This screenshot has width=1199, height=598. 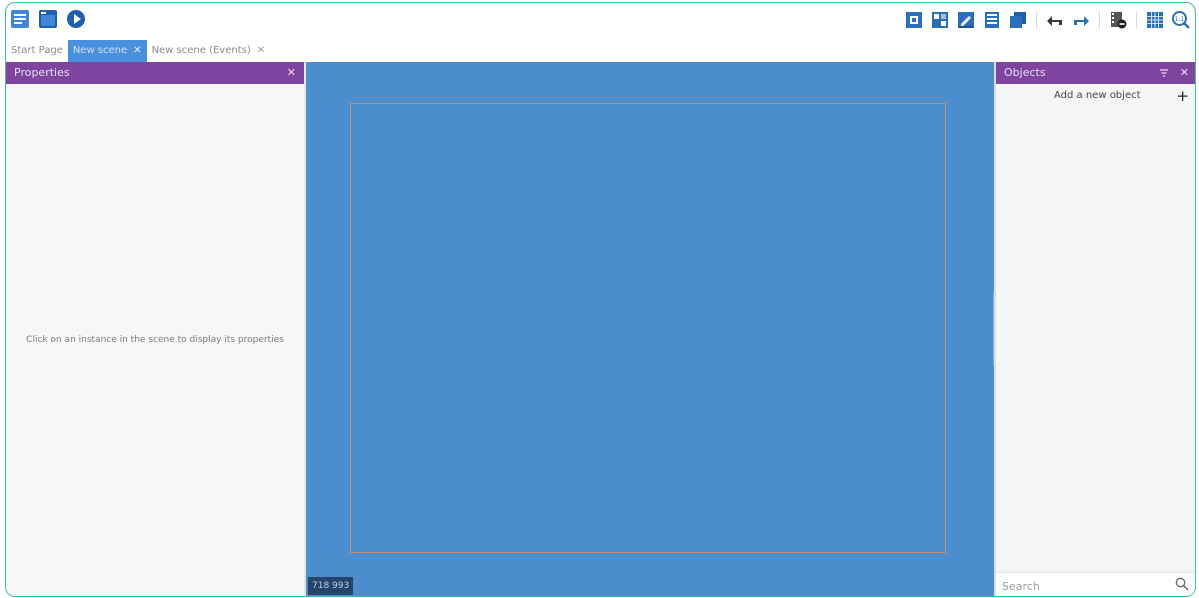 I want to click on tab-new-scene: New scene ✕, so click(x=107, y=51).